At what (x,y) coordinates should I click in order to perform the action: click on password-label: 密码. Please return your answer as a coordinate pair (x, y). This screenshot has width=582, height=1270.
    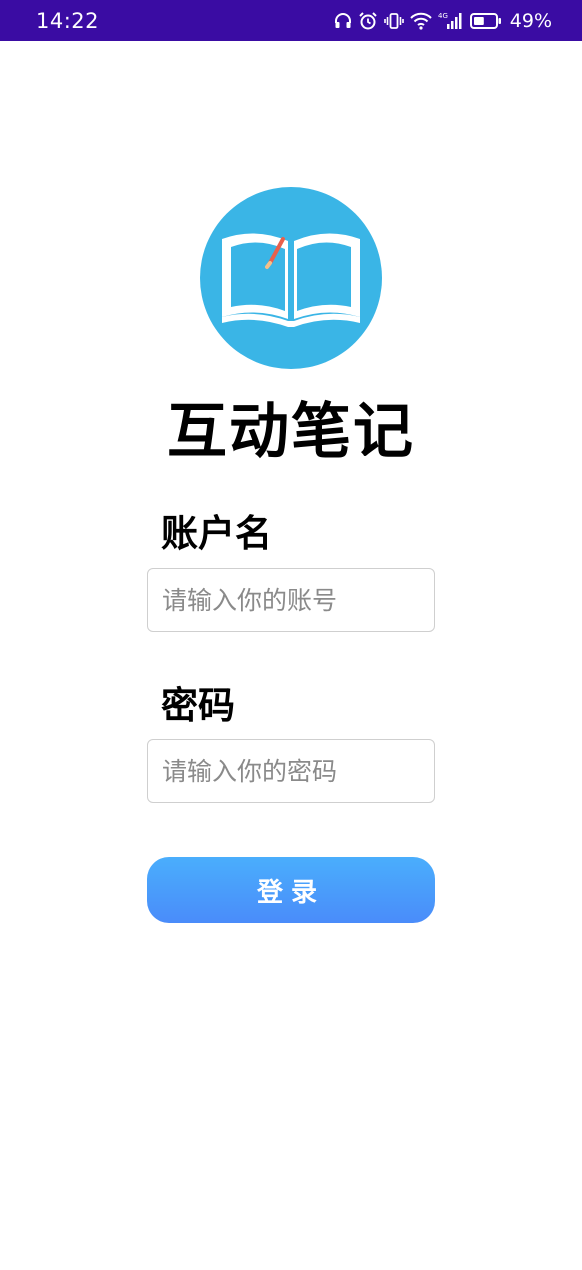
    Looking at the image, I should click on (198, 705).